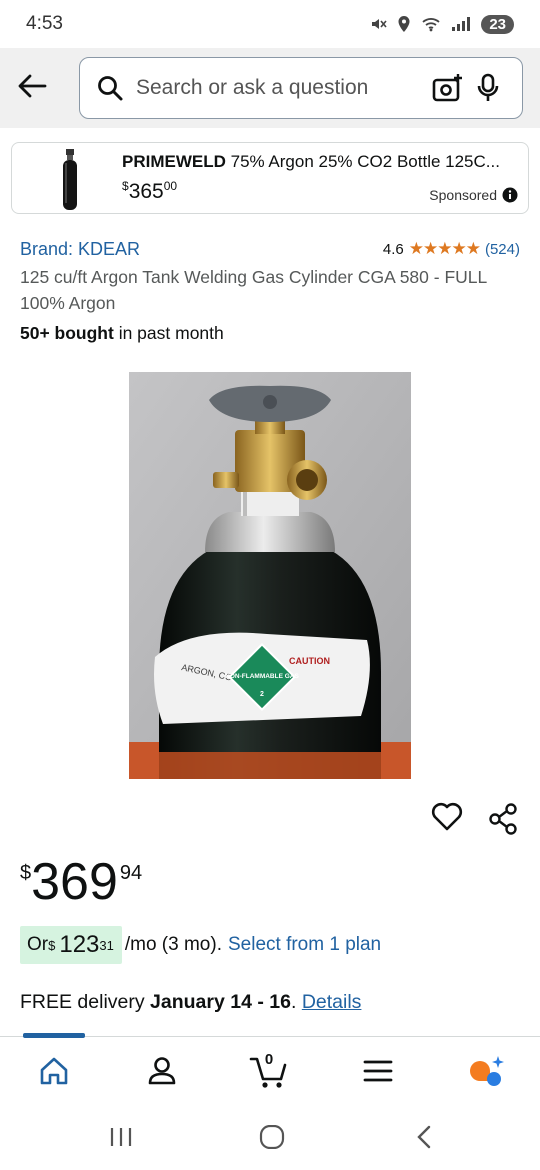 This screenshot has width=540, height=1170. I want to click on label-nonflammable: NON-FLAMMABLE GAS, so click(262, 676).